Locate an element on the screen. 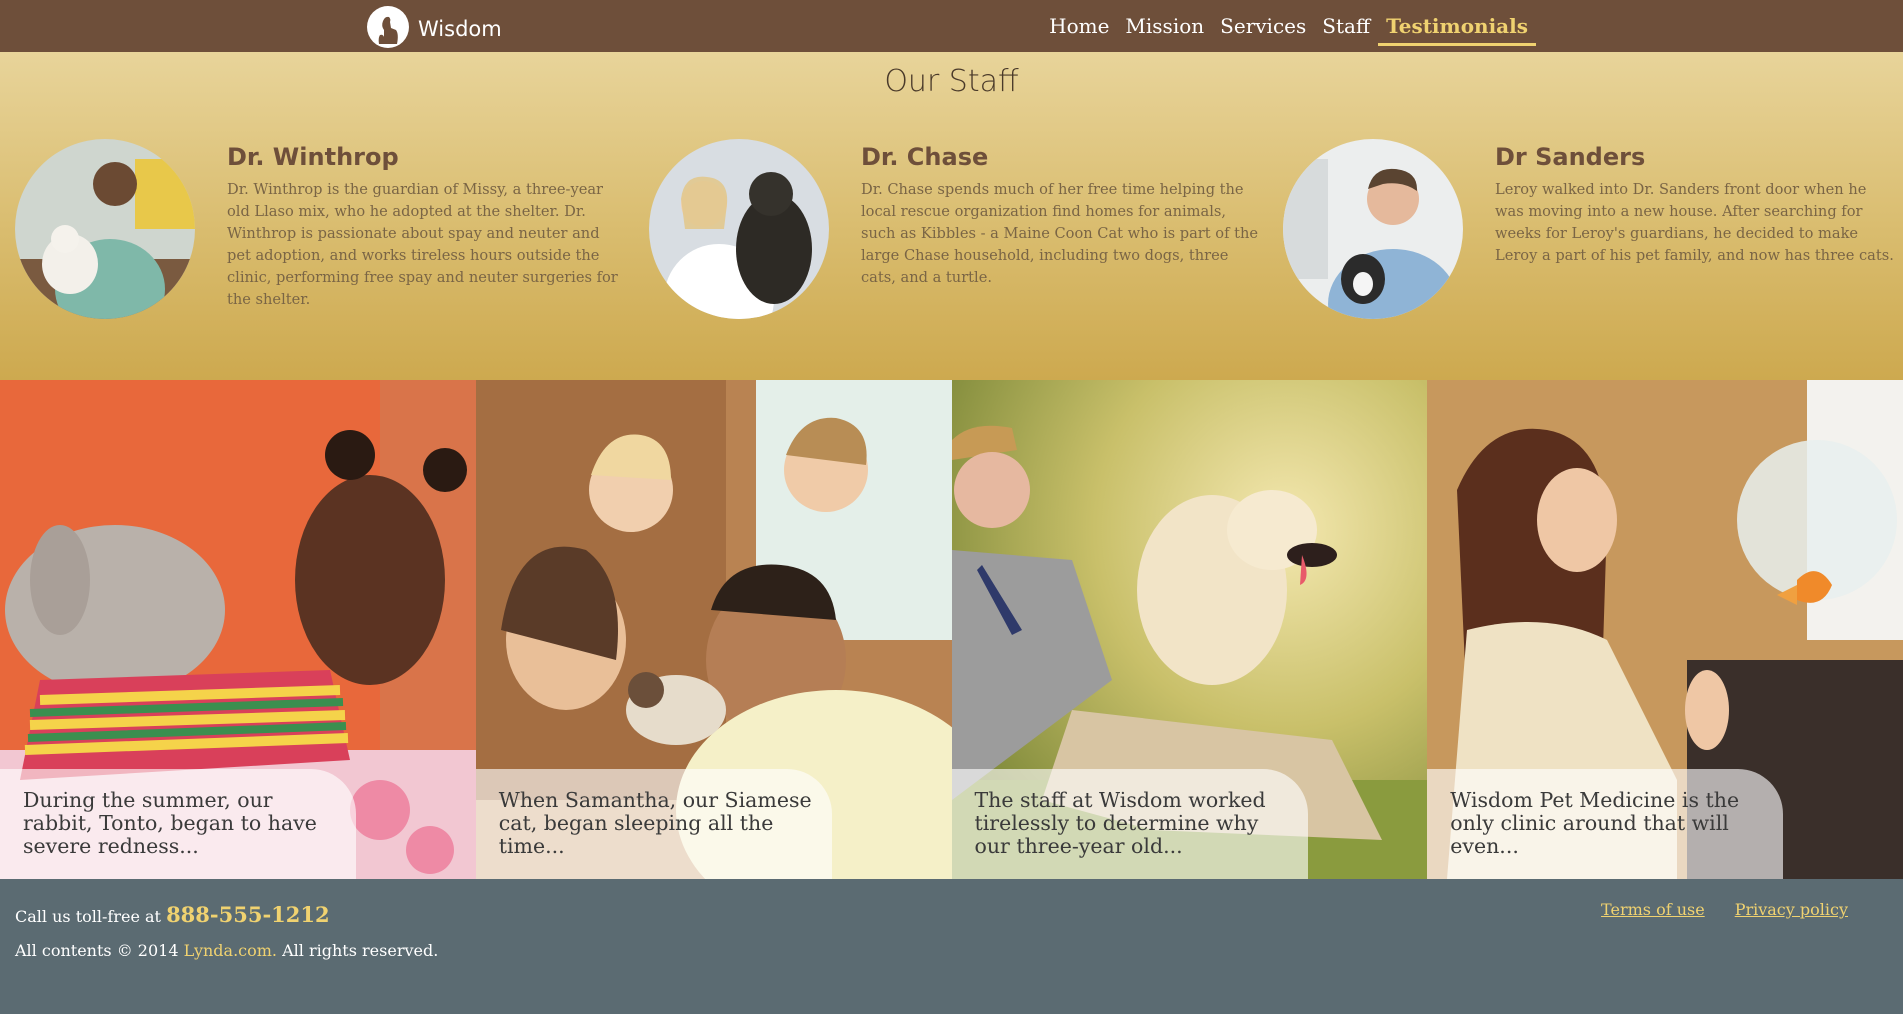 The height and width of the screenshot is (1014, 1903). nav-services: Services is located at coordinates (1263, 29).